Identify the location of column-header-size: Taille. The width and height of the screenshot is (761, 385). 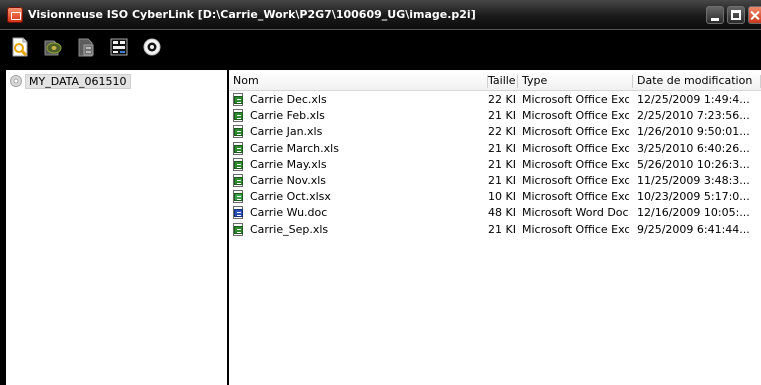
(503, 81).